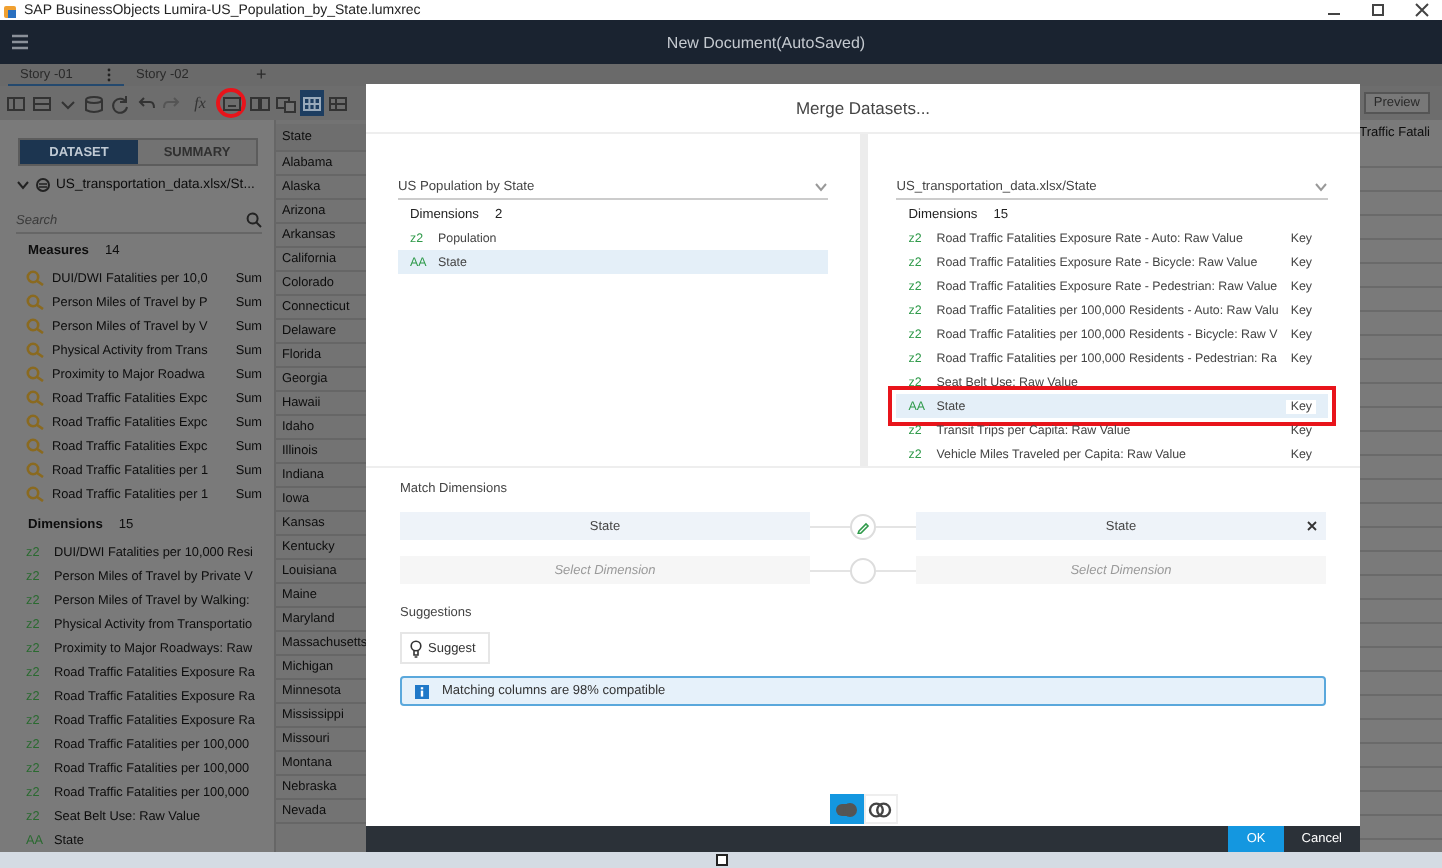 The image size is (1442, 868). Describe the element at coordinates (16, 103) in the screenshot. I see `panel-icon` at that location.